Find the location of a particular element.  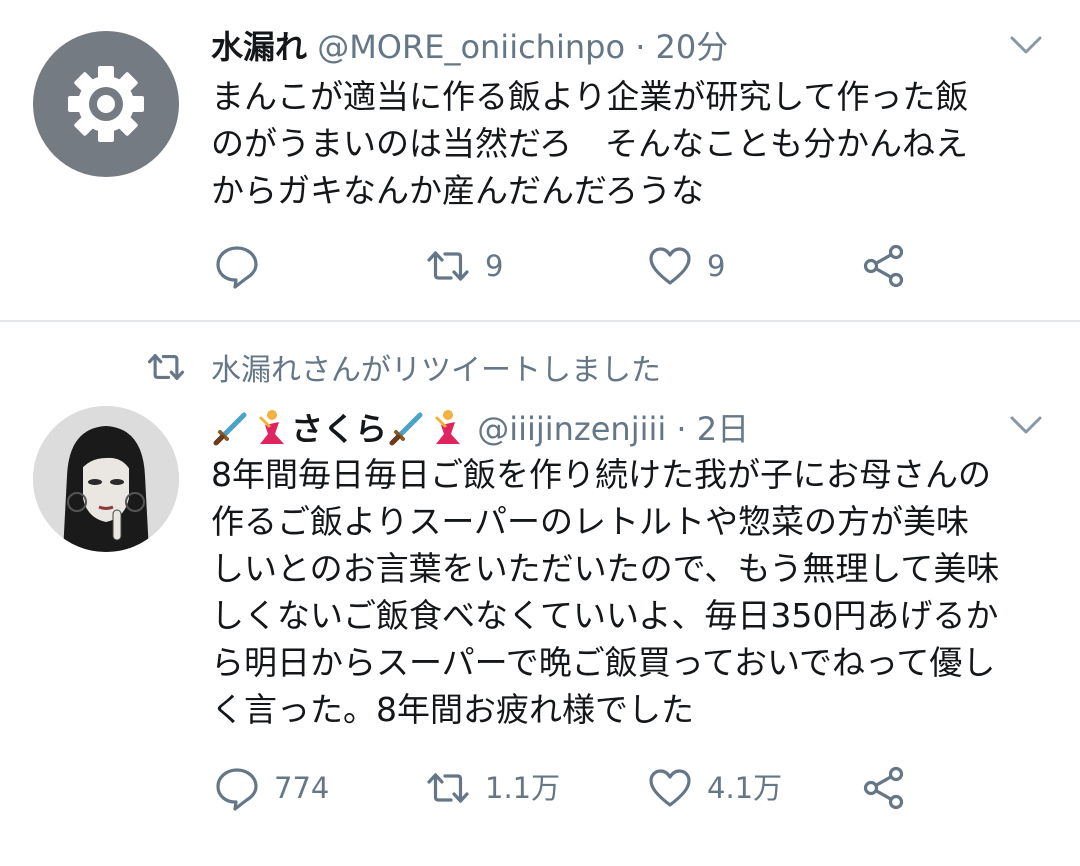

tweet-header: 水漏れ @MORE_oniichinpo · 20分 is located at coordinates (610, 47).